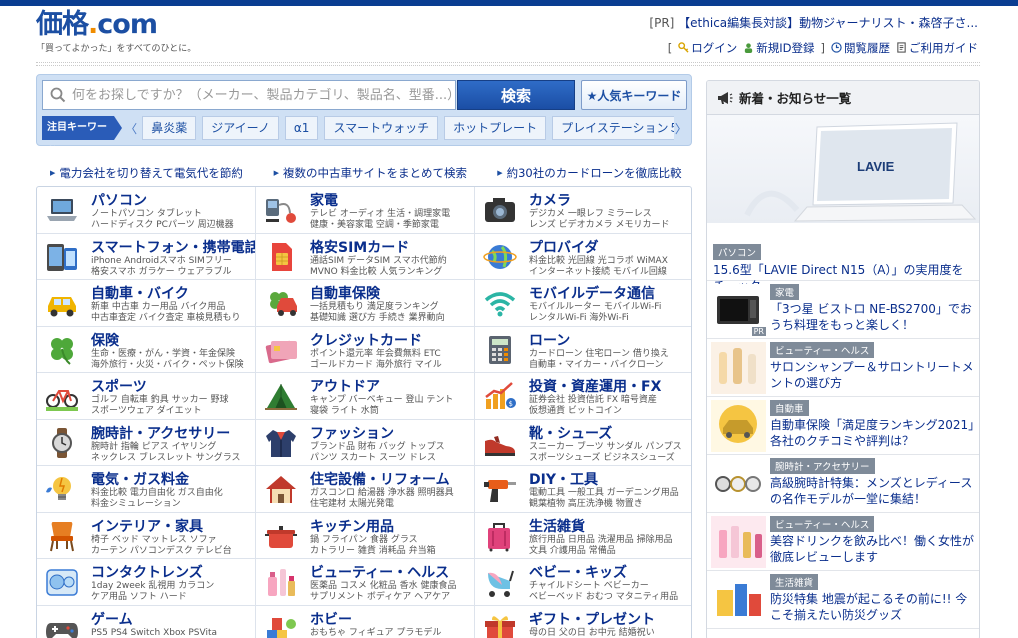 The width and height of the screenshot is (1018, 638). What do you see at coordinates (592, 633) in the screenshot?
I see `category-subitems: 母の日 父の日 お中元 結婚祝い` at bounding box center [592, 633].